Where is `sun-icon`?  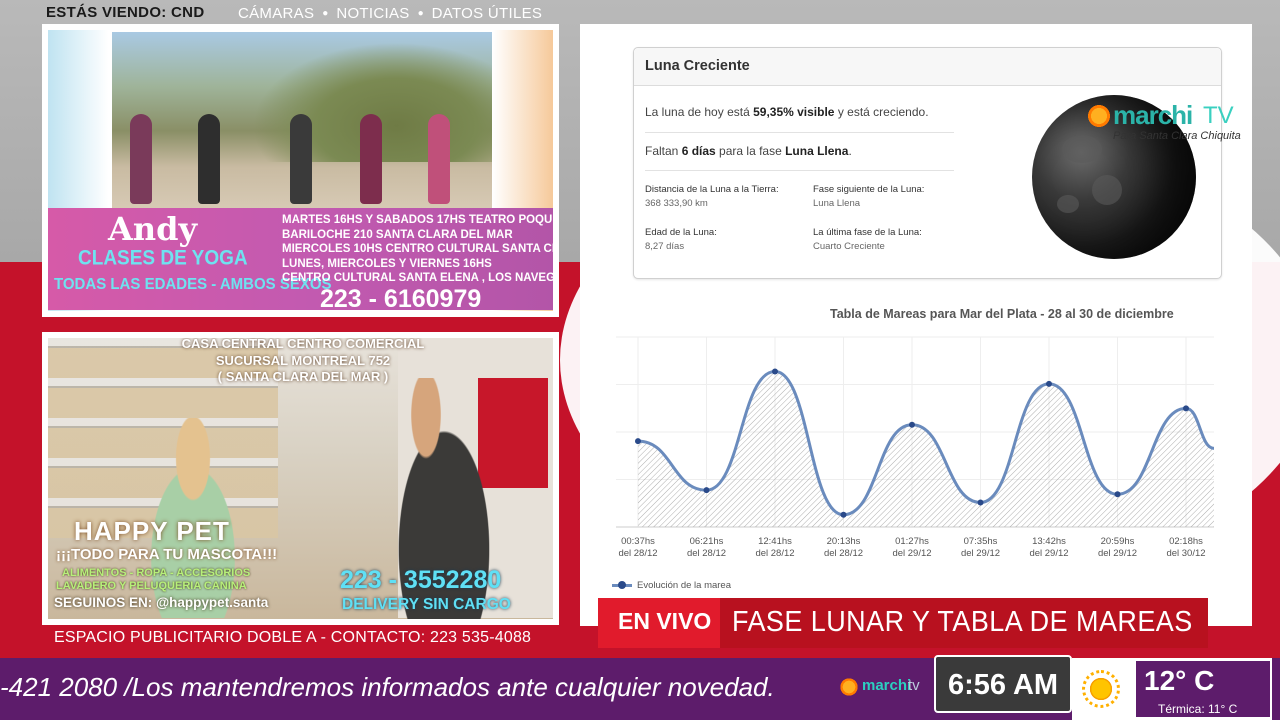
sun-icon is located at coordinates (1101, 689).